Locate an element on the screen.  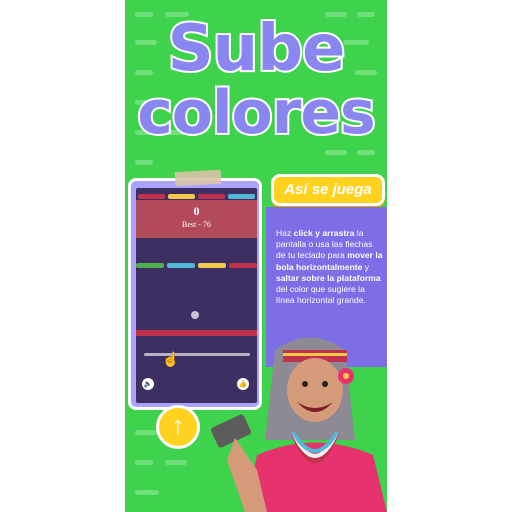
ball is located at coordinates (195, 315).